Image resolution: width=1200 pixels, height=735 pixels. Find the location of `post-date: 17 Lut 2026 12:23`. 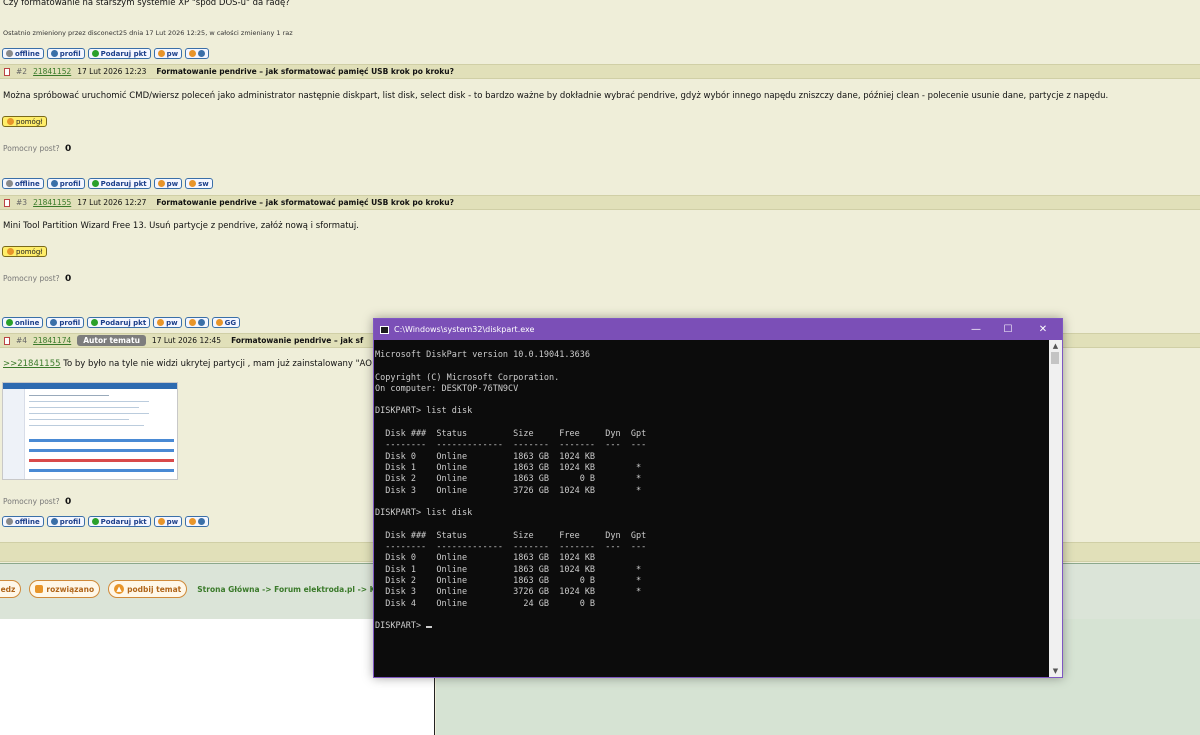

post-date: 17 Lut 2026 12:23 is located at coordinates (112, 71).